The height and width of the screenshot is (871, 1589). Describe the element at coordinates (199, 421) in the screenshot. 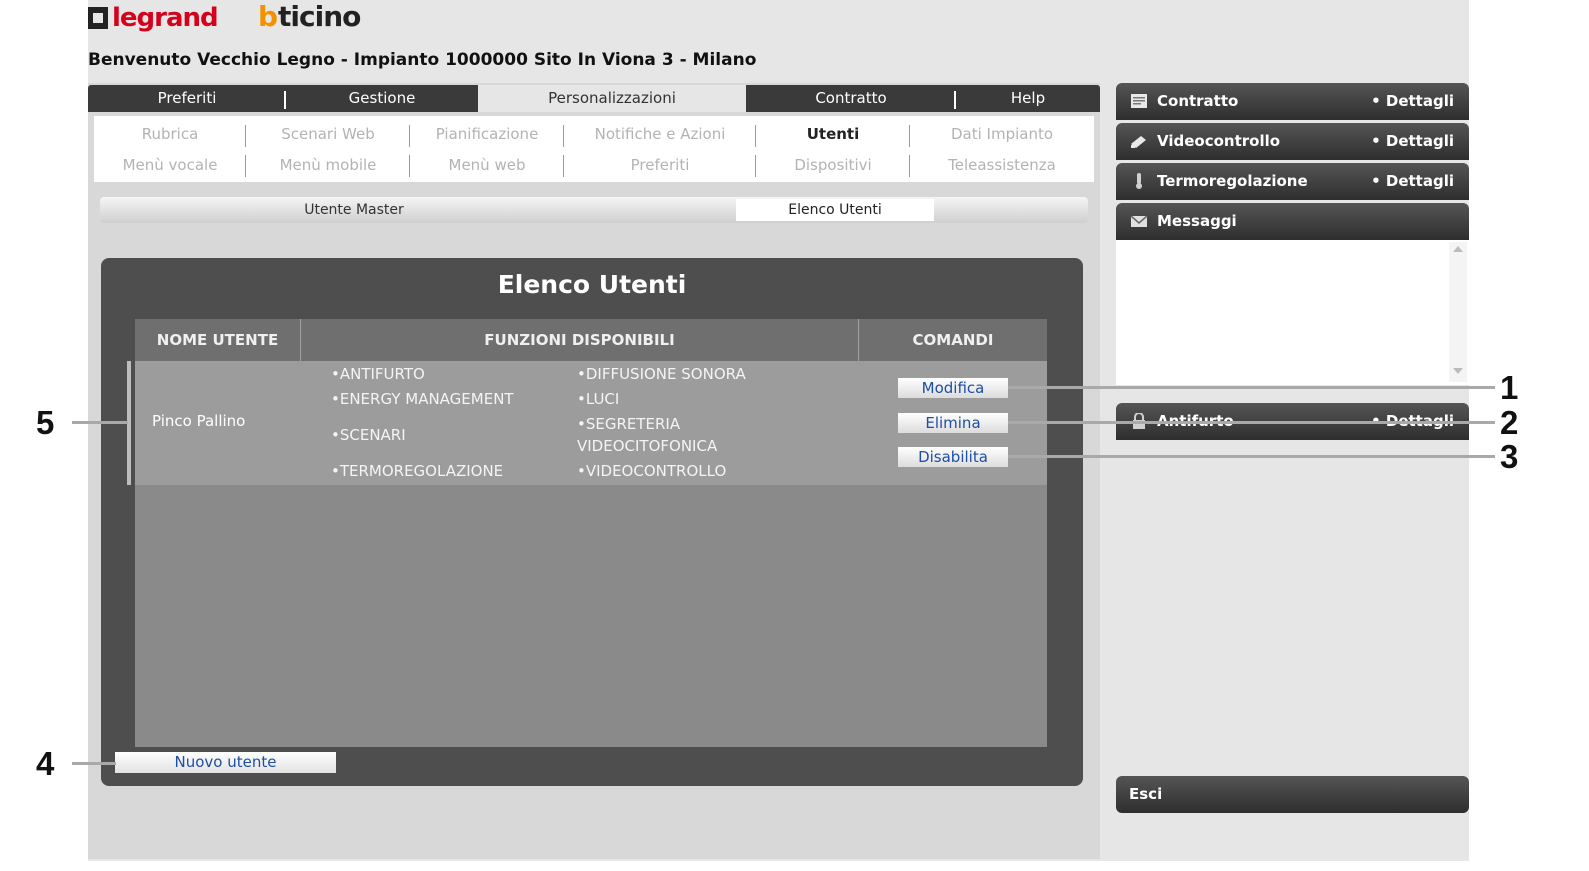

I see `user-name: Pinco Pallino` at that location.